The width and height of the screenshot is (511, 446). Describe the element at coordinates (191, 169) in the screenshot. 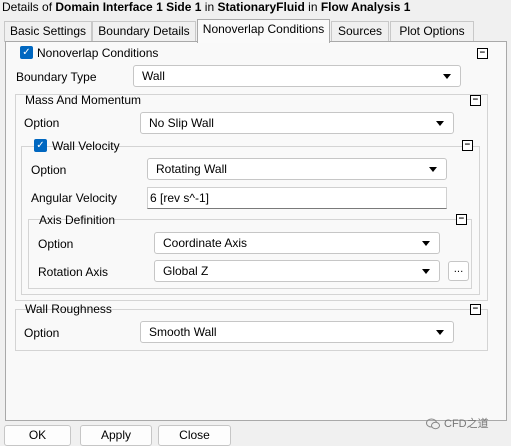

I see `wall-velocity-option-value: Rotating Wall` at that location.